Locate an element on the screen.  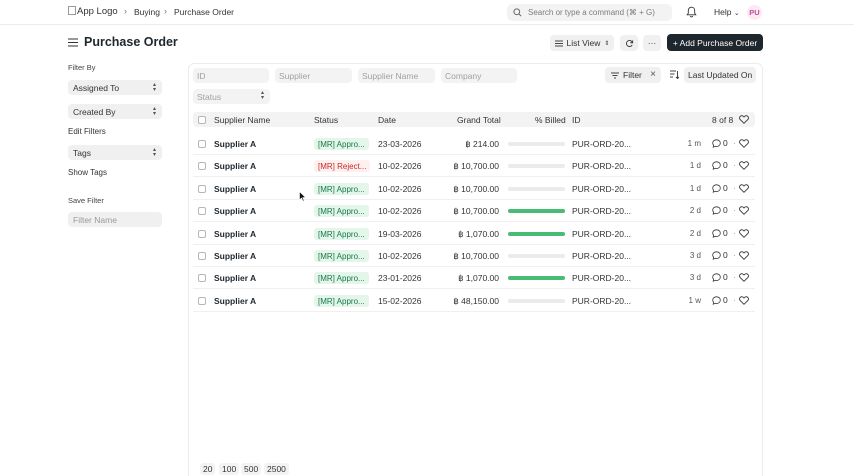
id-filter-input: ID is located at coordinates (231, 75).